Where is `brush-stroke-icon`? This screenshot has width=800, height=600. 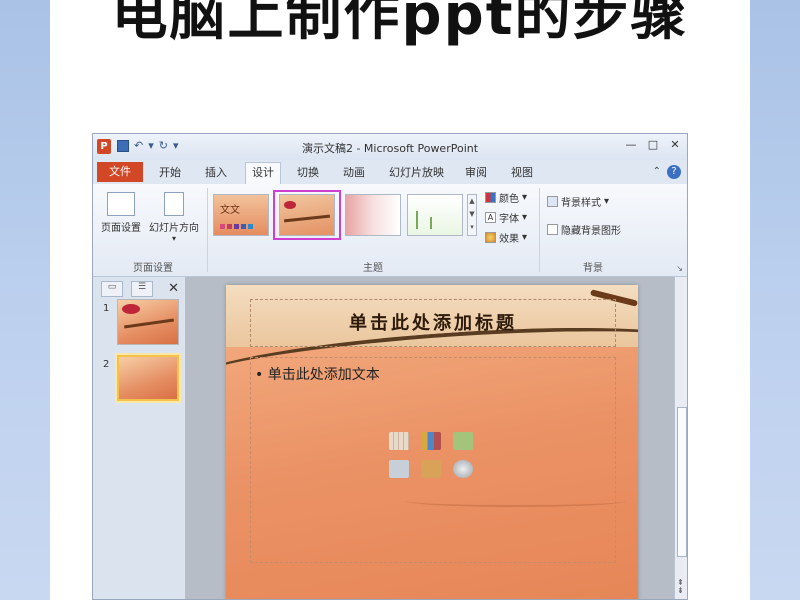
brush-stroke-icon is located at coordinates (149, 323).